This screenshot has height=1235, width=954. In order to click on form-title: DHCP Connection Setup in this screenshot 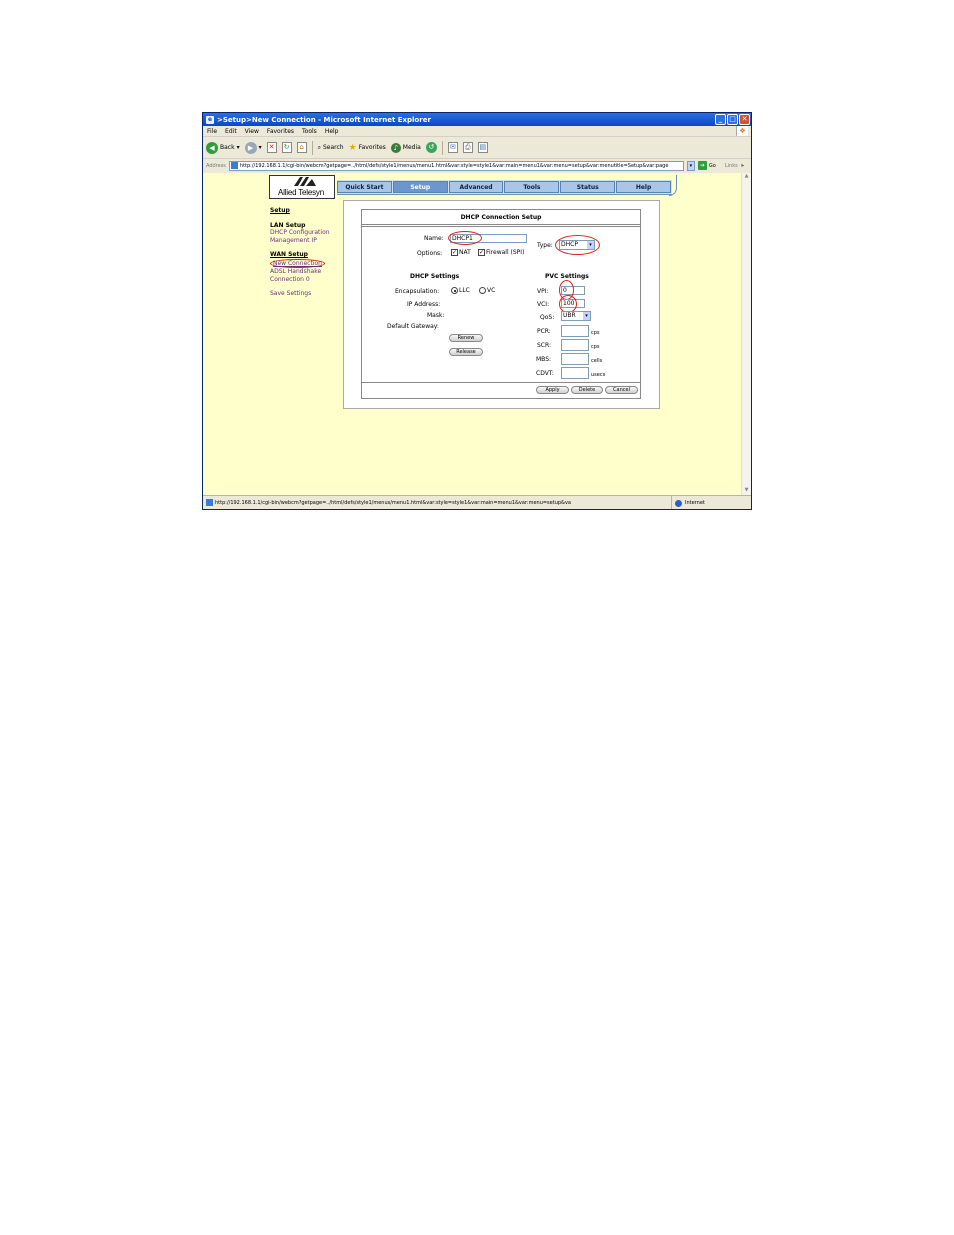, I will do `click(501, 217)`.